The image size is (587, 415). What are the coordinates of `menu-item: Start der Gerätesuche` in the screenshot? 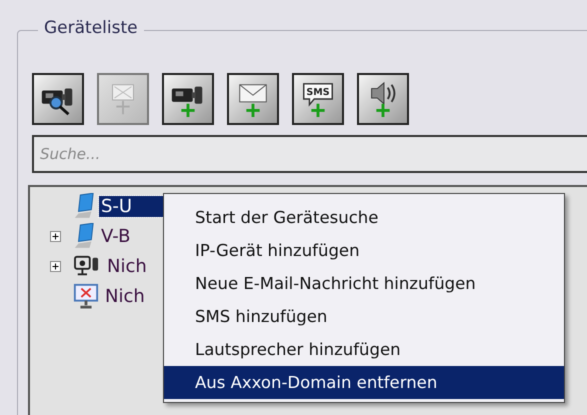 It's located at (364, 217).